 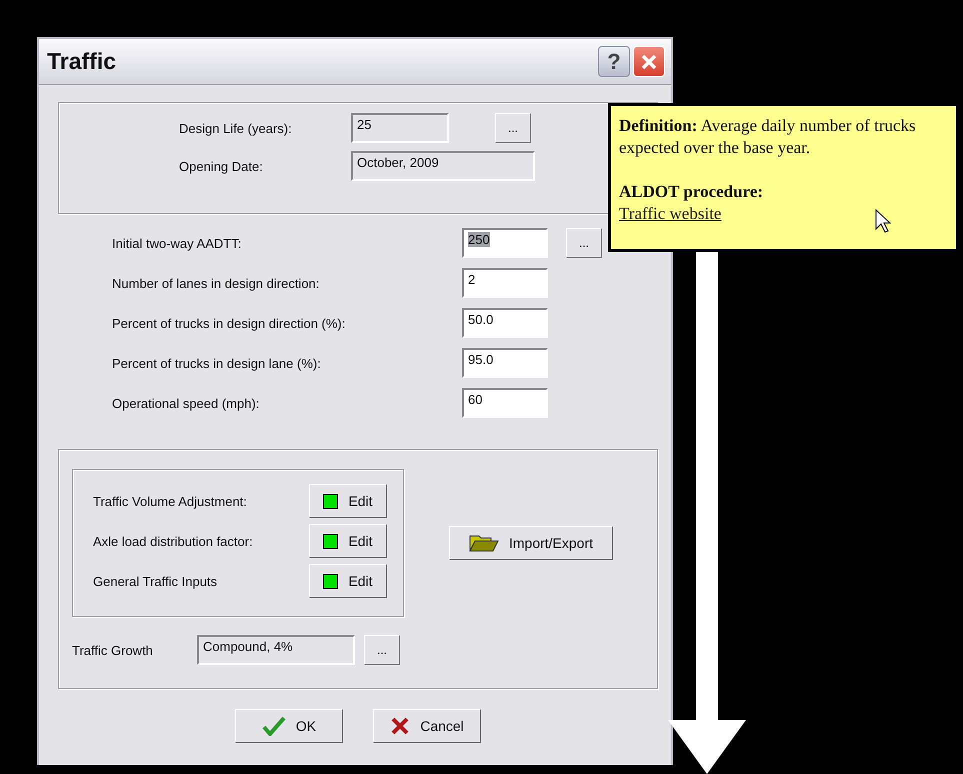 I want to click on input-field: 2, so click(x=505, y=283).